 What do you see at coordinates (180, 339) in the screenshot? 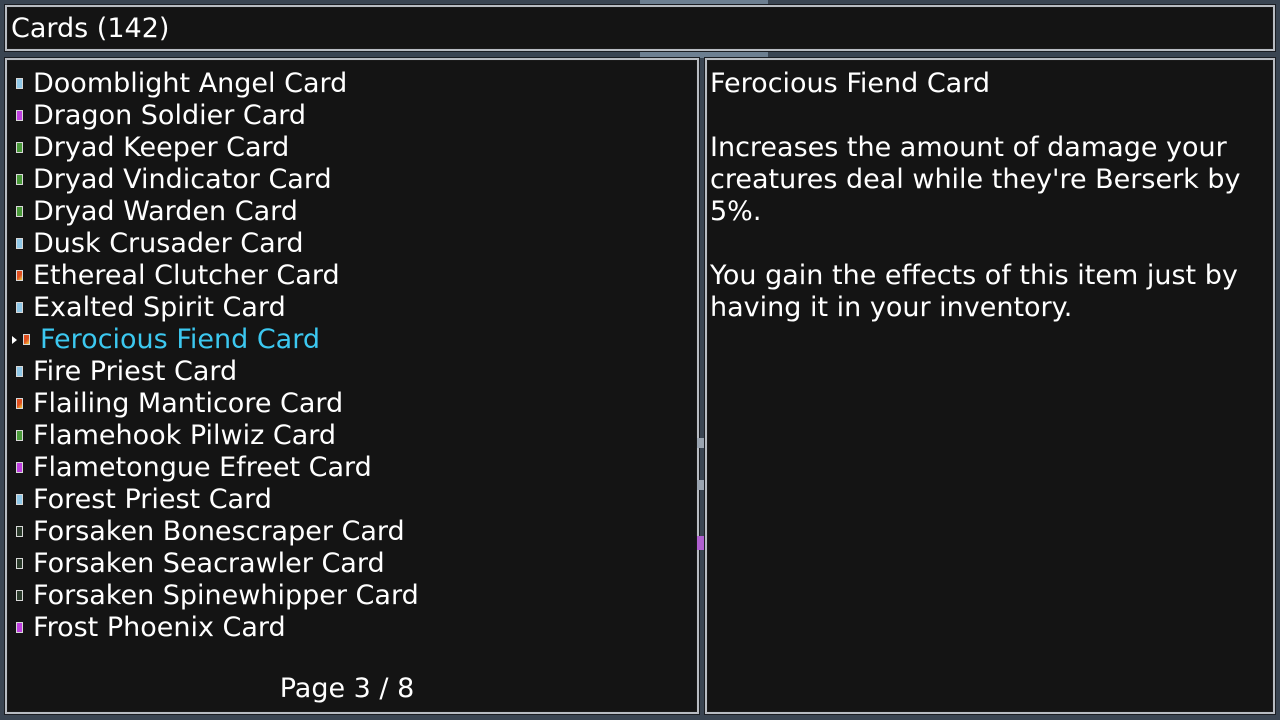
I see `card-name: Ferocious Fiend Card` at bounding box center [180, 339].